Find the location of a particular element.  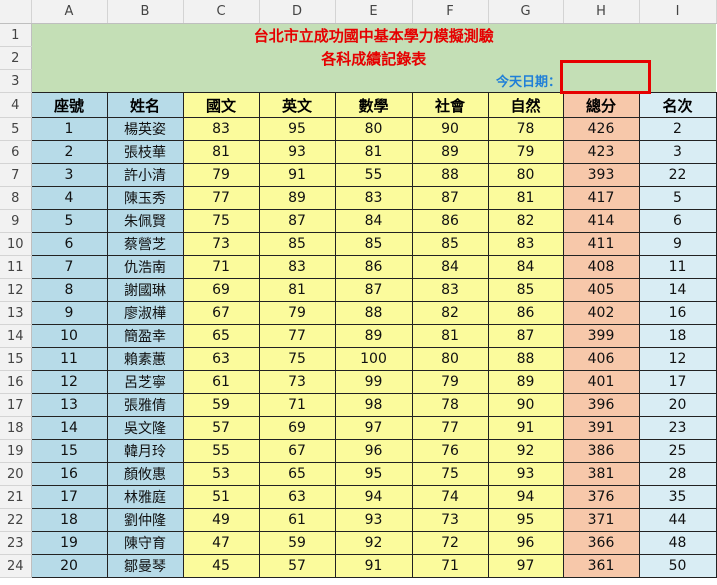

cell-rank: 22 is located at coordinates (677, 175).